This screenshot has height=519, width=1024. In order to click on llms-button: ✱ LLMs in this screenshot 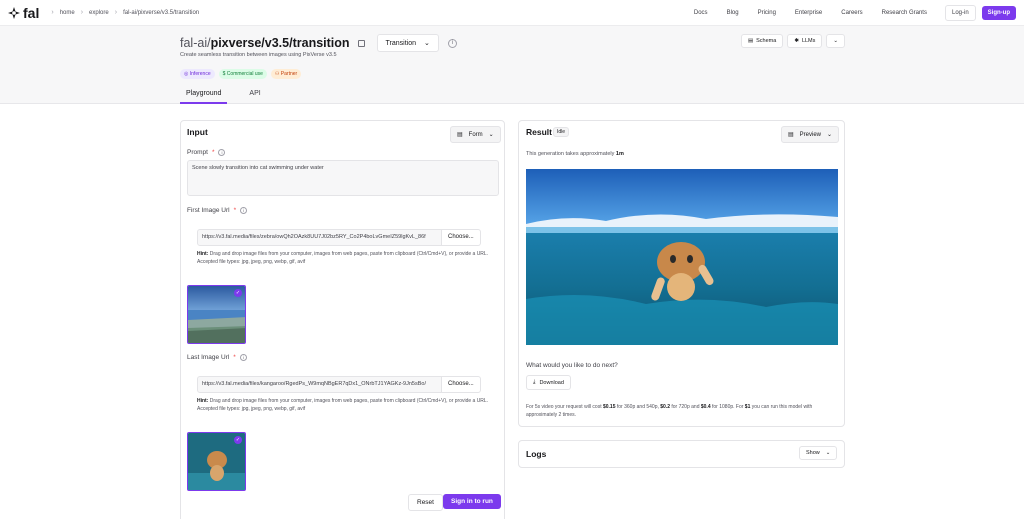, I will do `click(805, 41)`.